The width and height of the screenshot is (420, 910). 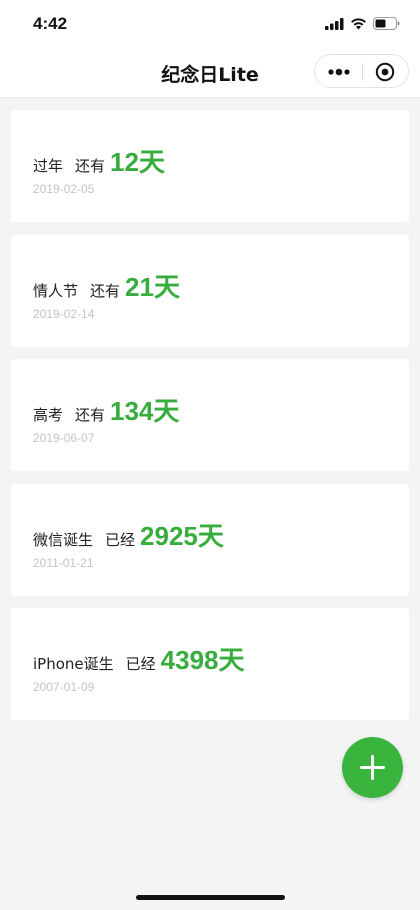 What do you see at coordinates (63, 562) in the screenshot?
I see `event-date: 2011-01-21` at bounding box center [63, 562].